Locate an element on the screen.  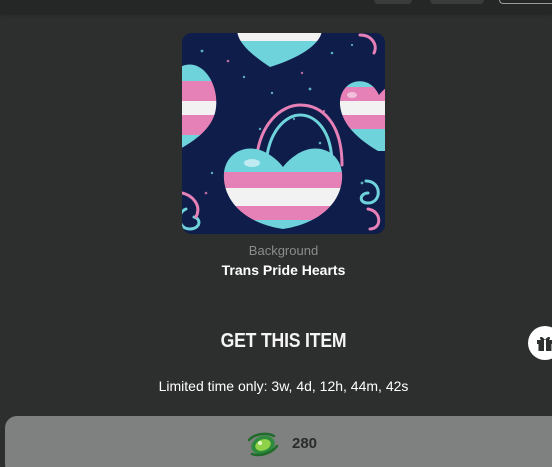
orb-currency-icon is located at coordinates (263, 444).